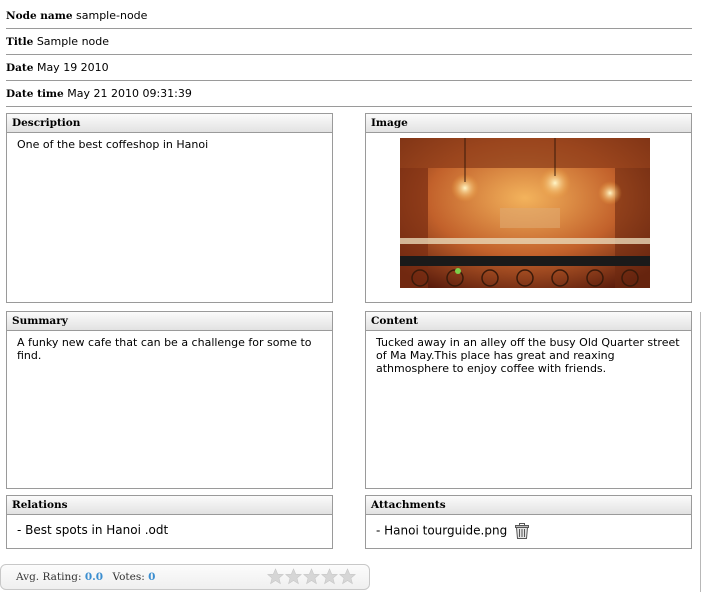 The height and width of the screenshot is (600, 704). Describe the element at coordinates (72, 67) in the screenshot. I see `date-value: May 19 2010` at that location.